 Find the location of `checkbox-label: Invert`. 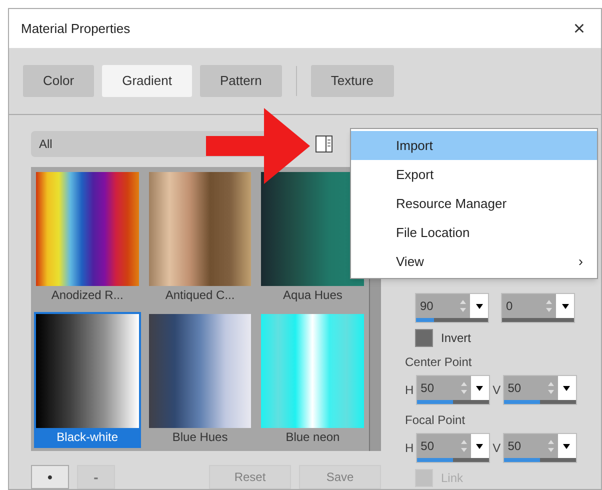

checkbox-label: Invert is located at coordinates (456, 338).